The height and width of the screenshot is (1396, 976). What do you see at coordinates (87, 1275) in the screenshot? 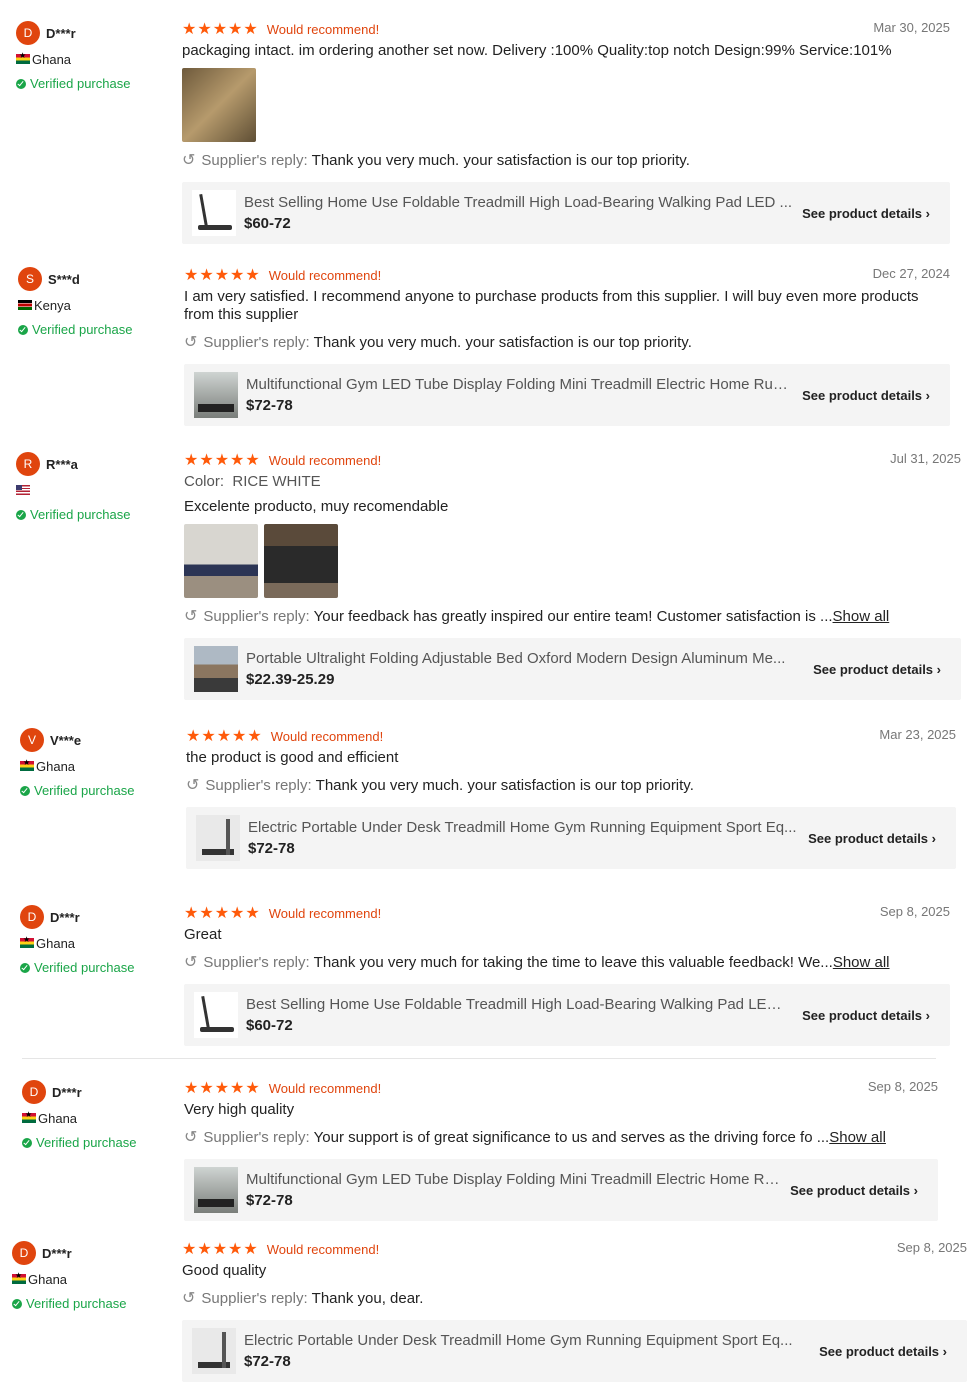
I see `reviewer-info: D D***r Ghana Verified purchase` at bounding box center [87, 1275].